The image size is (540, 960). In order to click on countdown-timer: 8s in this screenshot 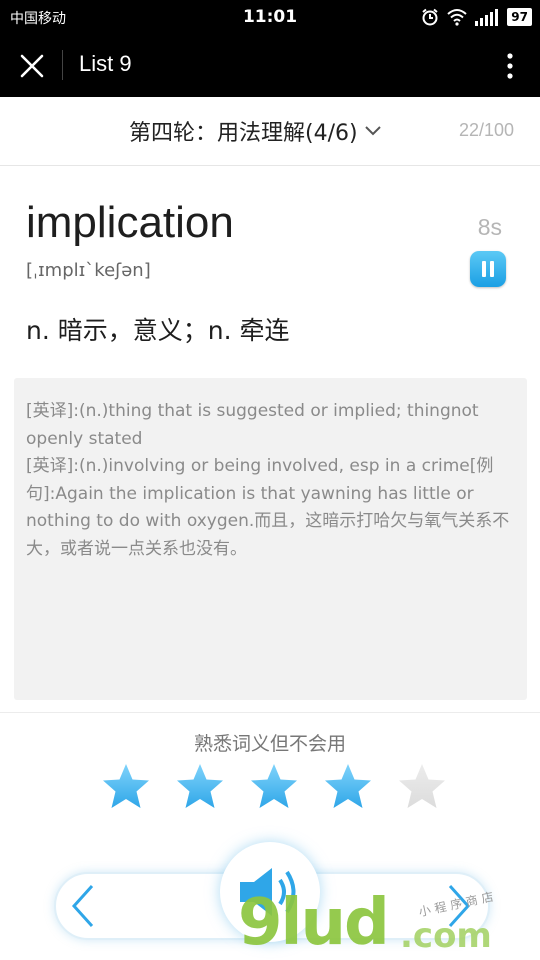, I will do `click(489, 227)`.